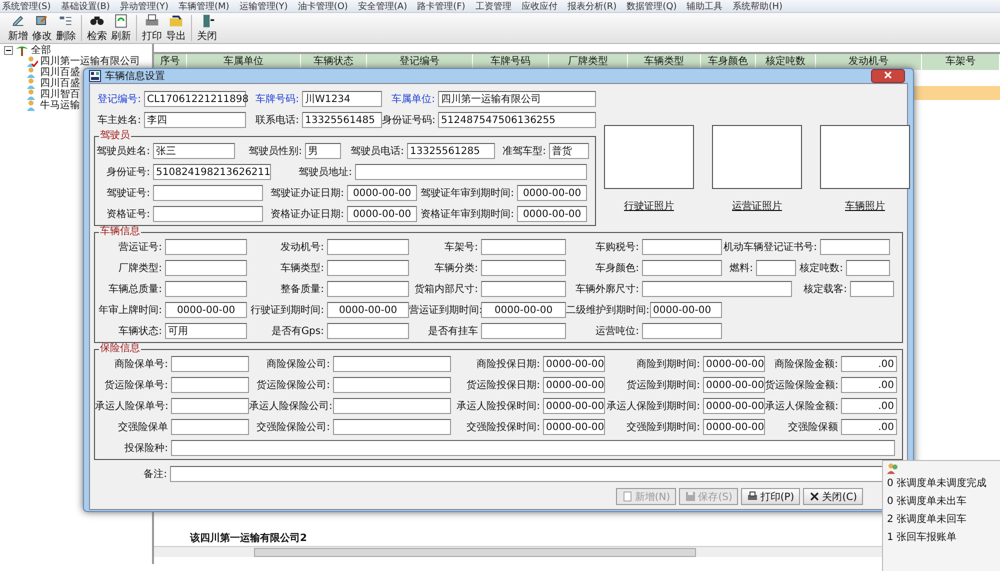 This screenshot has height=571, width=1000. I want to click on menu-item: 基础设置(B), so click(85, 6).